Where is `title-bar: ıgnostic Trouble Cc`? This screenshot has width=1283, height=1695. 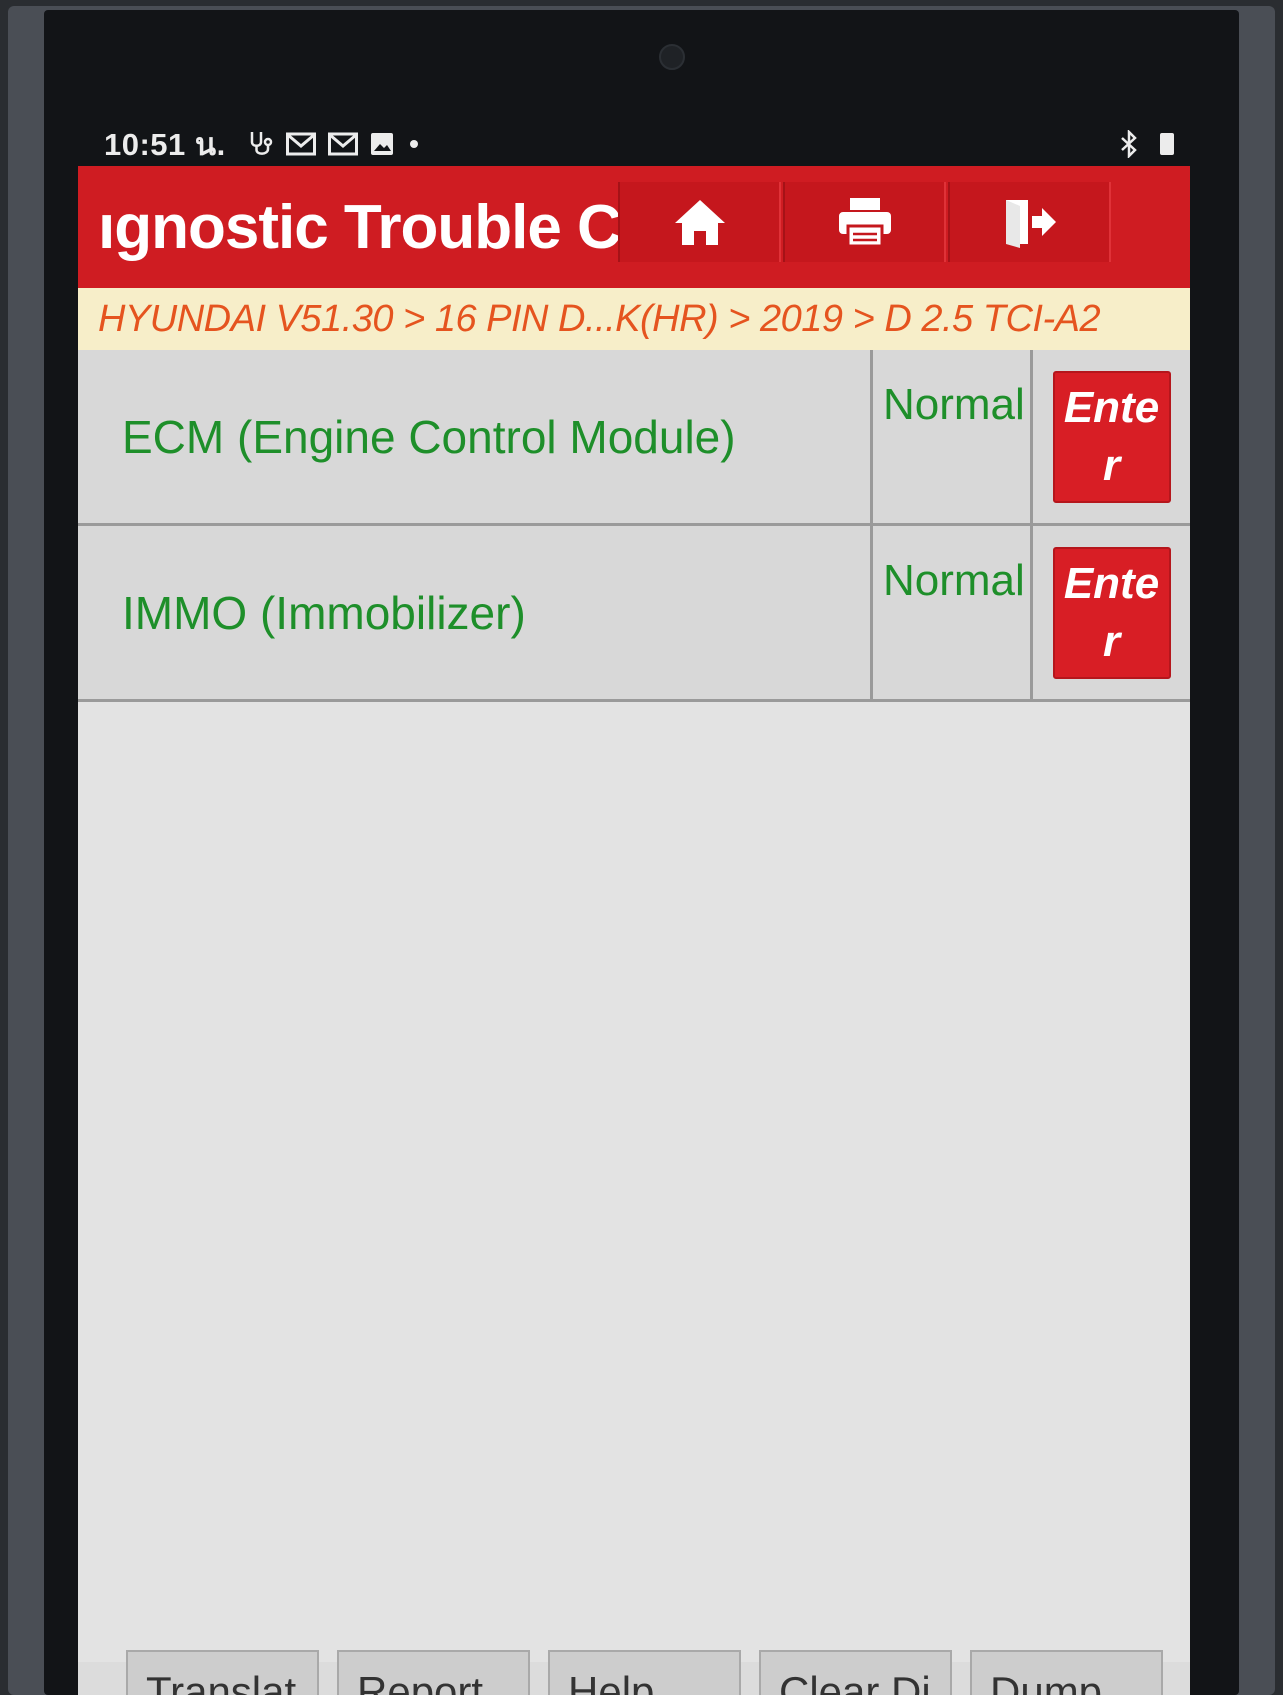 title-bar: ıgnostic Trouble Cc is located at coordinates (634, 227).